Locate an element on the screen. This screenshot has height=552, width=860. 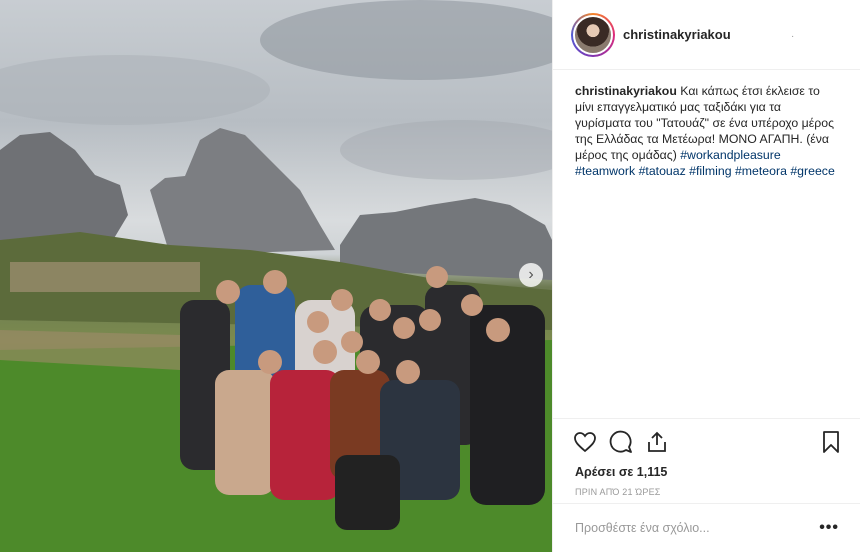
likes-count: Αρέσει σε 1,115 is located at coordinates (706, 472).